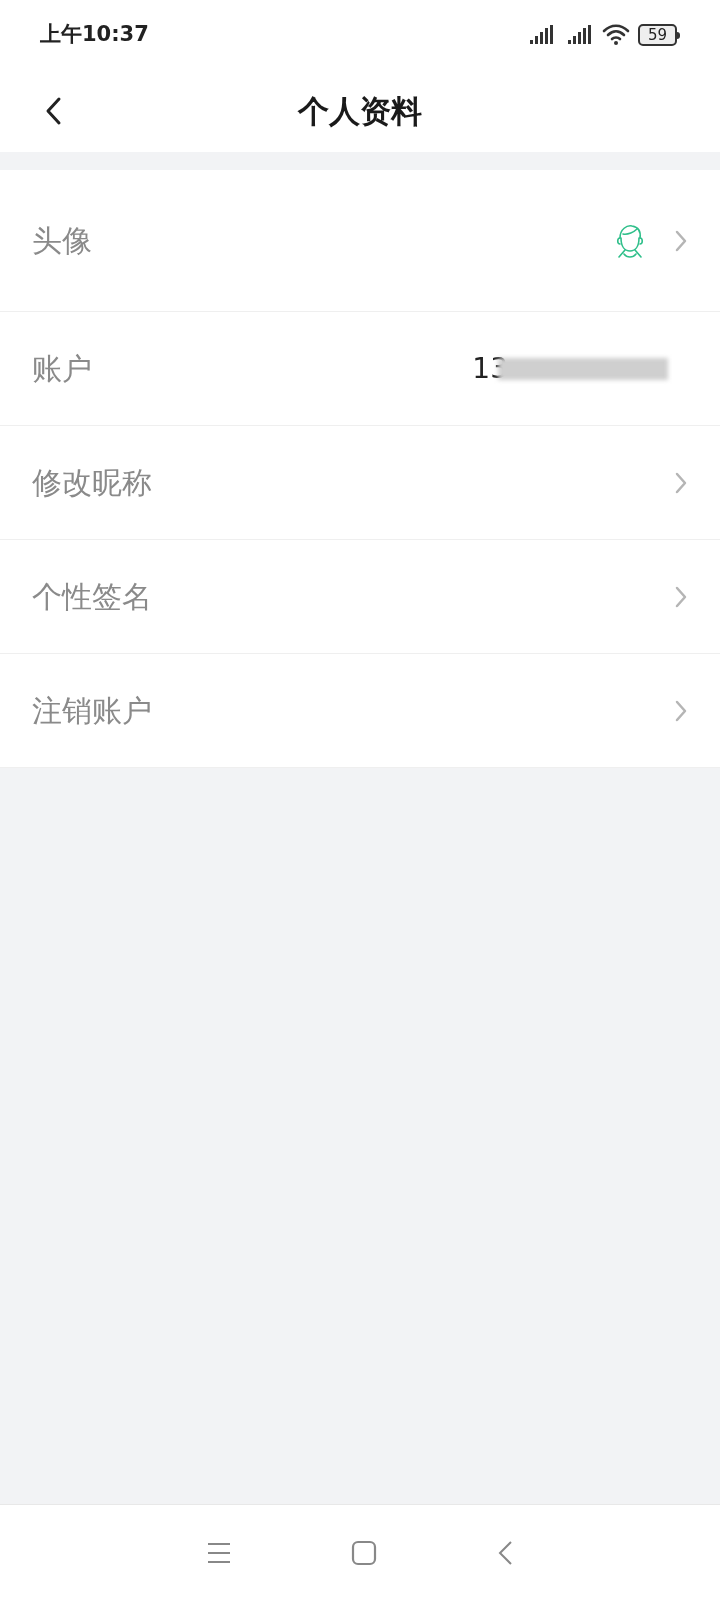 The image size is (720, 1600). I want to click on settings-row: 注销账户, so click(360, 711).